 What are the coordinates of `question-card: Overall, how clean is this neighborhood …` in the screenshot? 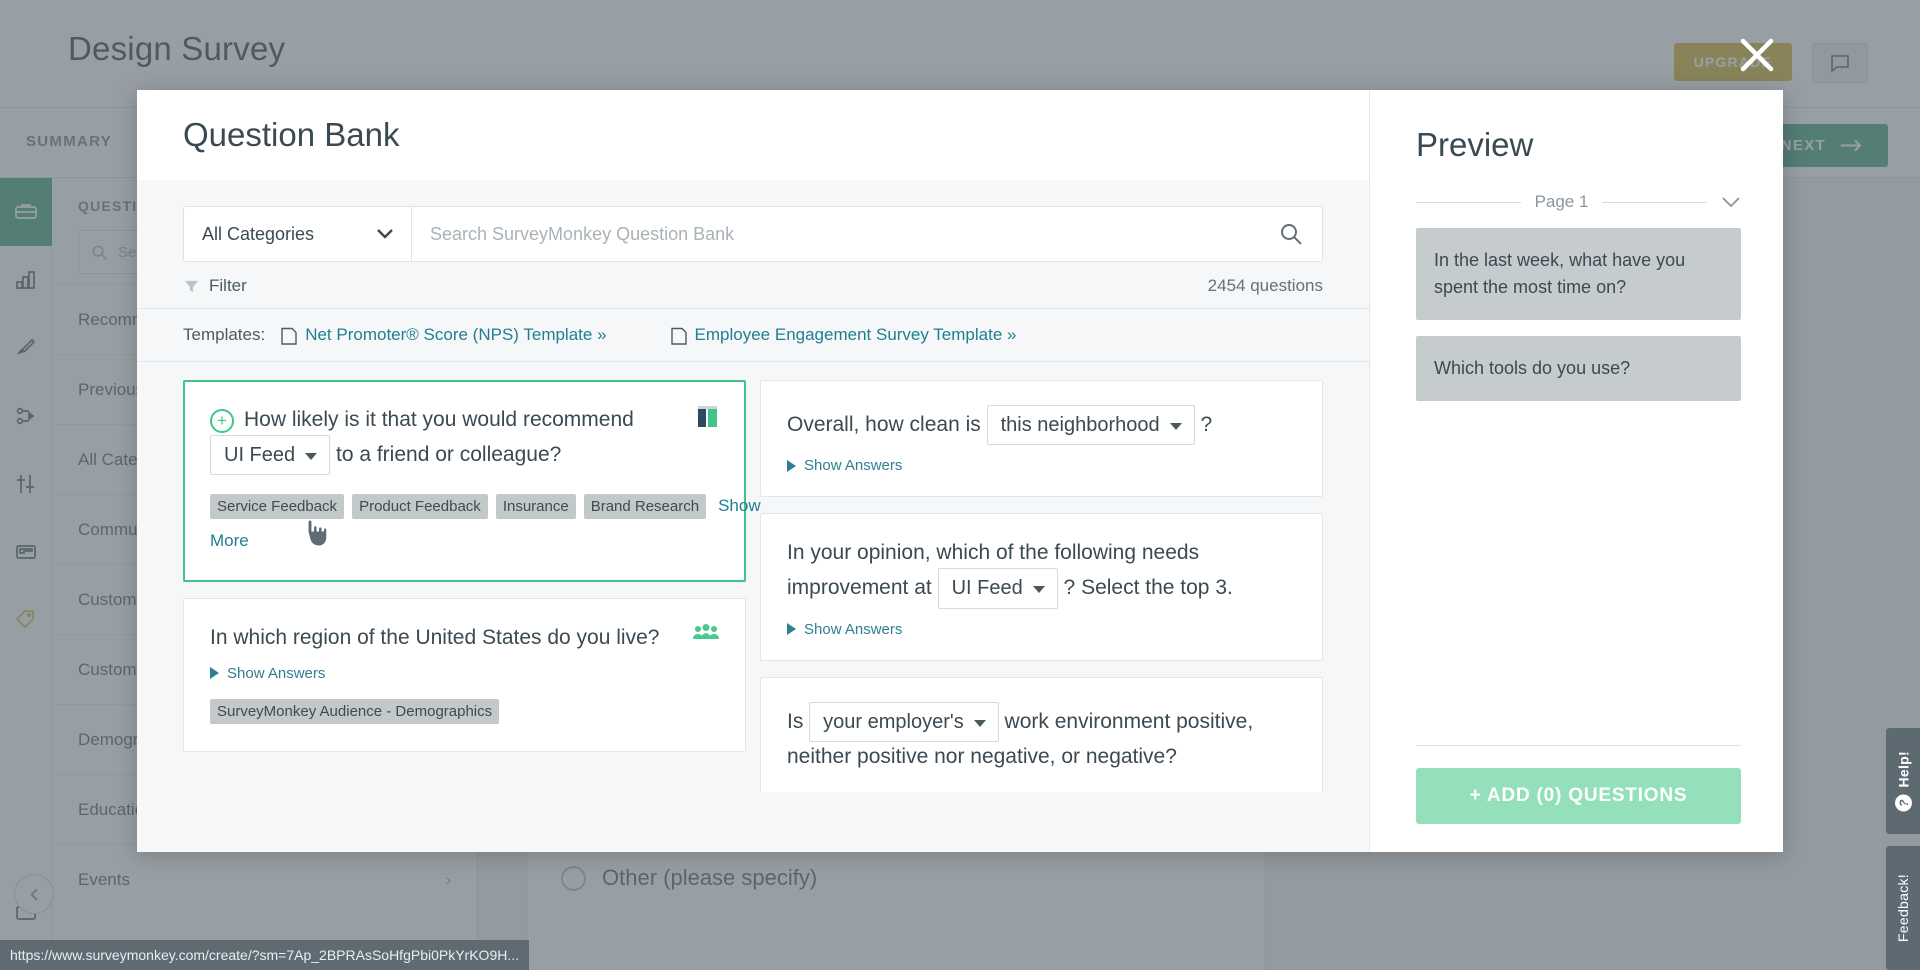 It's located at (1041, 439).